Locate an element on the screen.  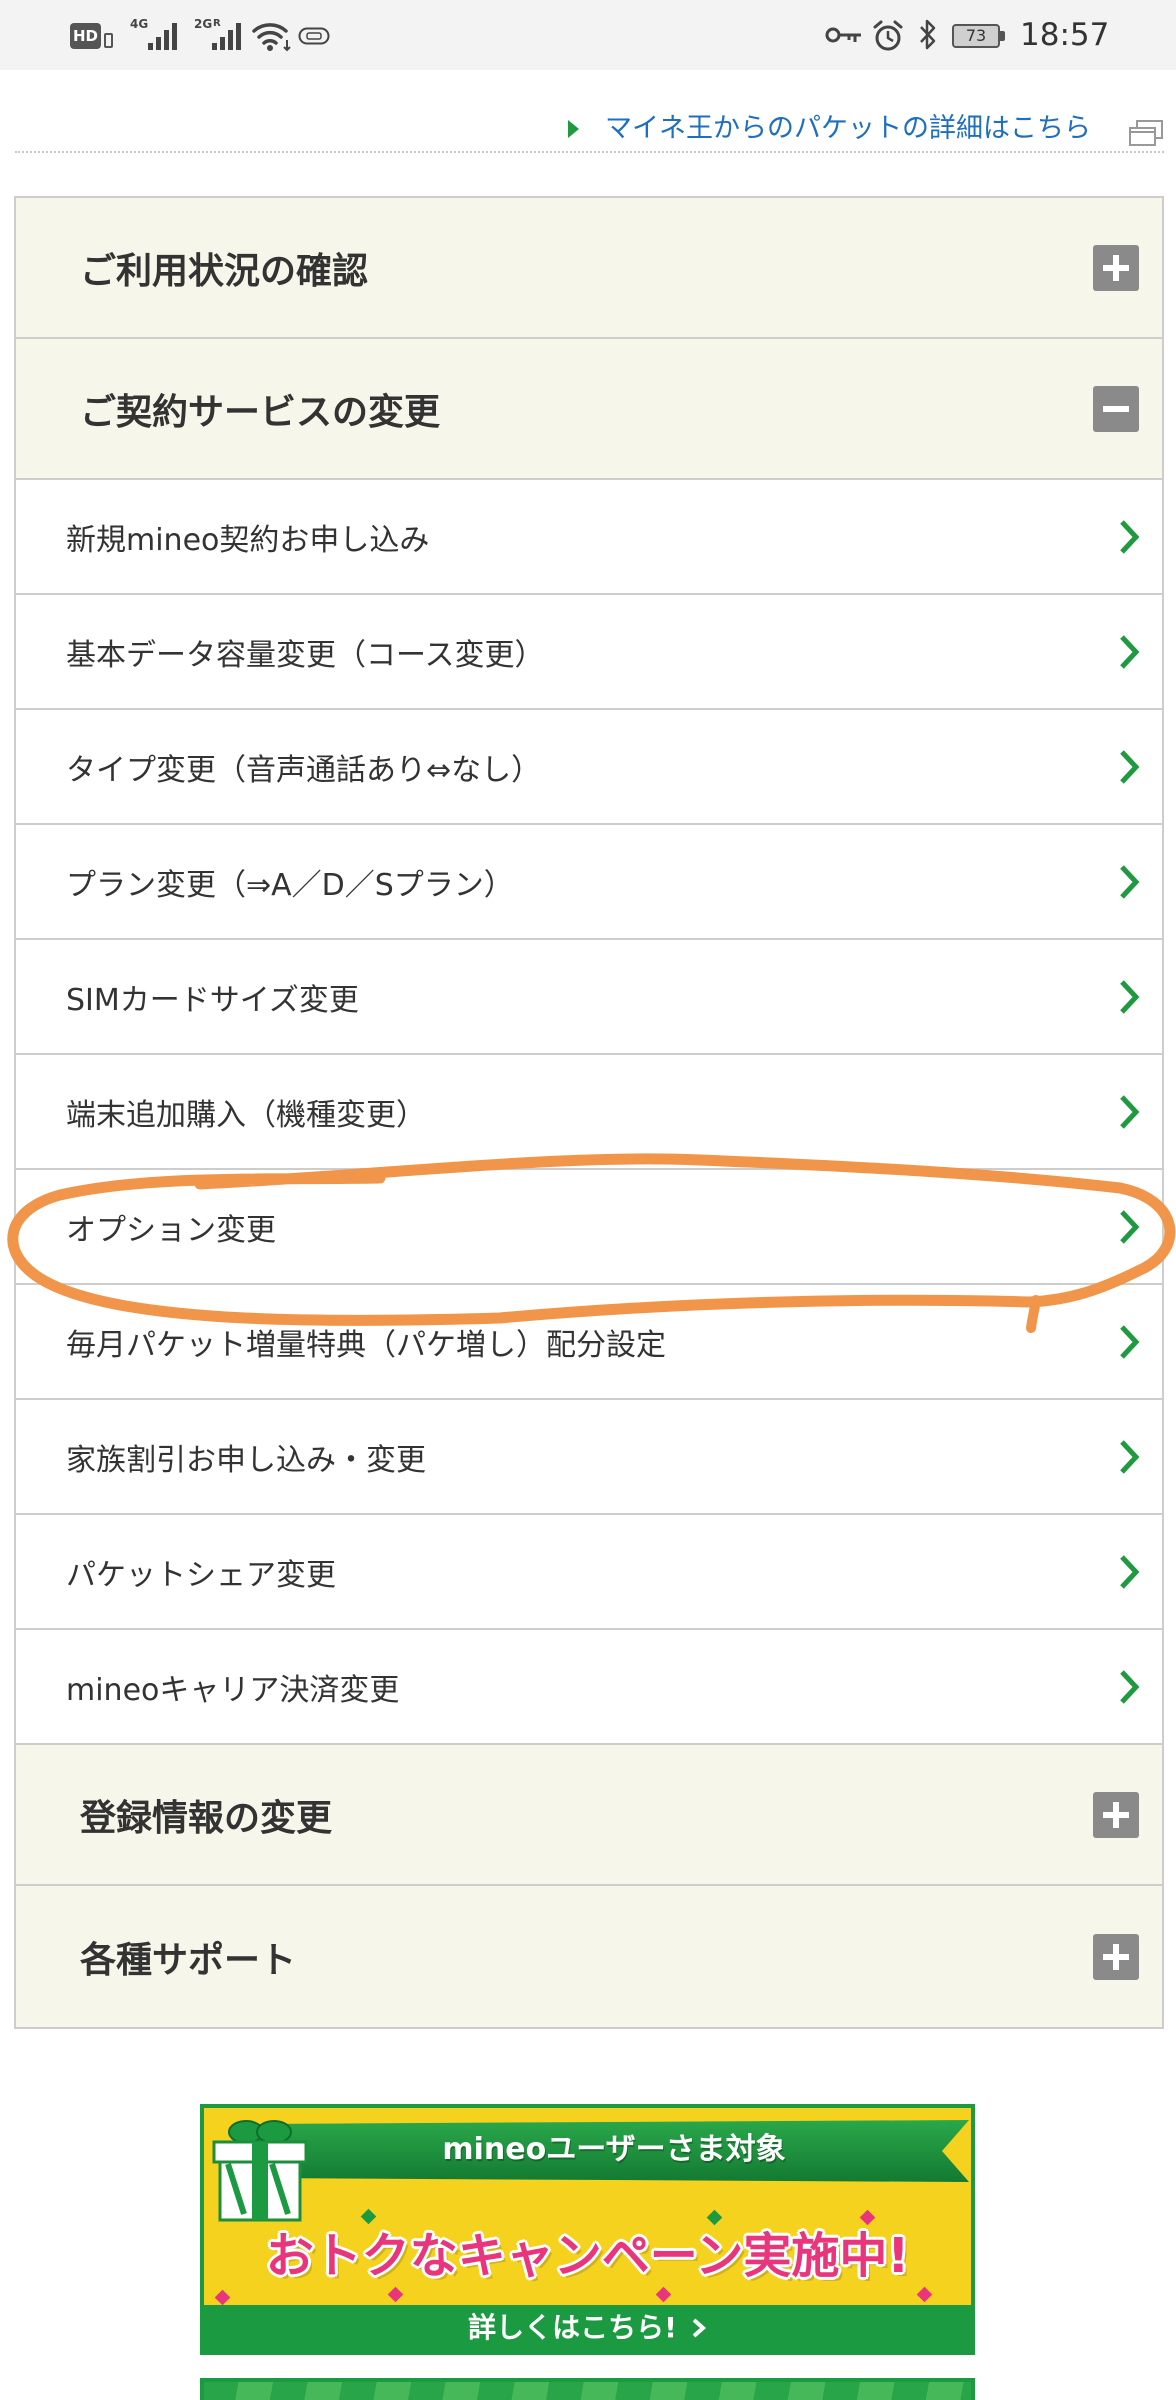
menu-item-type-change: タイプ変更（音声通話あり⇔なし） is located at coordinates (589, 767).